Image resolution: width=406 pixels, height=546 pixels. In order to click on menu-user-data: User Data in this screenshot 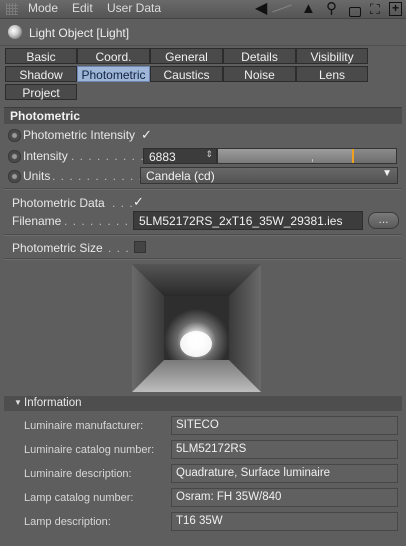, I will do `click(134, 8)`.